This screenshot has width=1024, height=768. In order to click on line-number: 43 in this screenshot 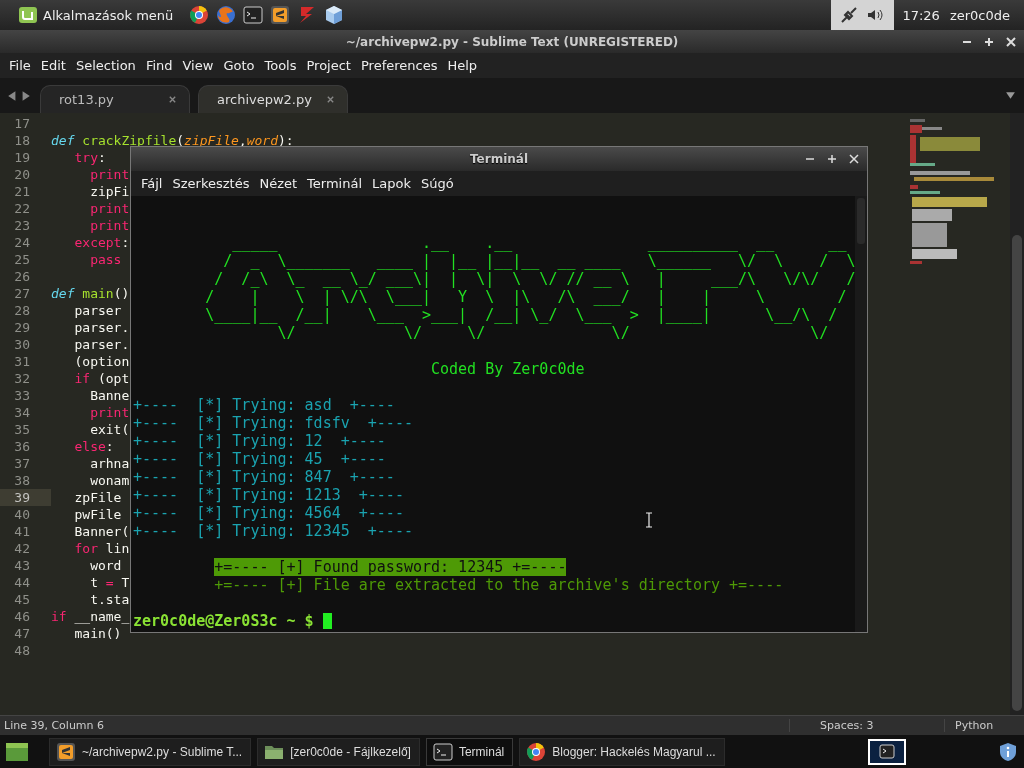, I will do `click(22, 565)`.